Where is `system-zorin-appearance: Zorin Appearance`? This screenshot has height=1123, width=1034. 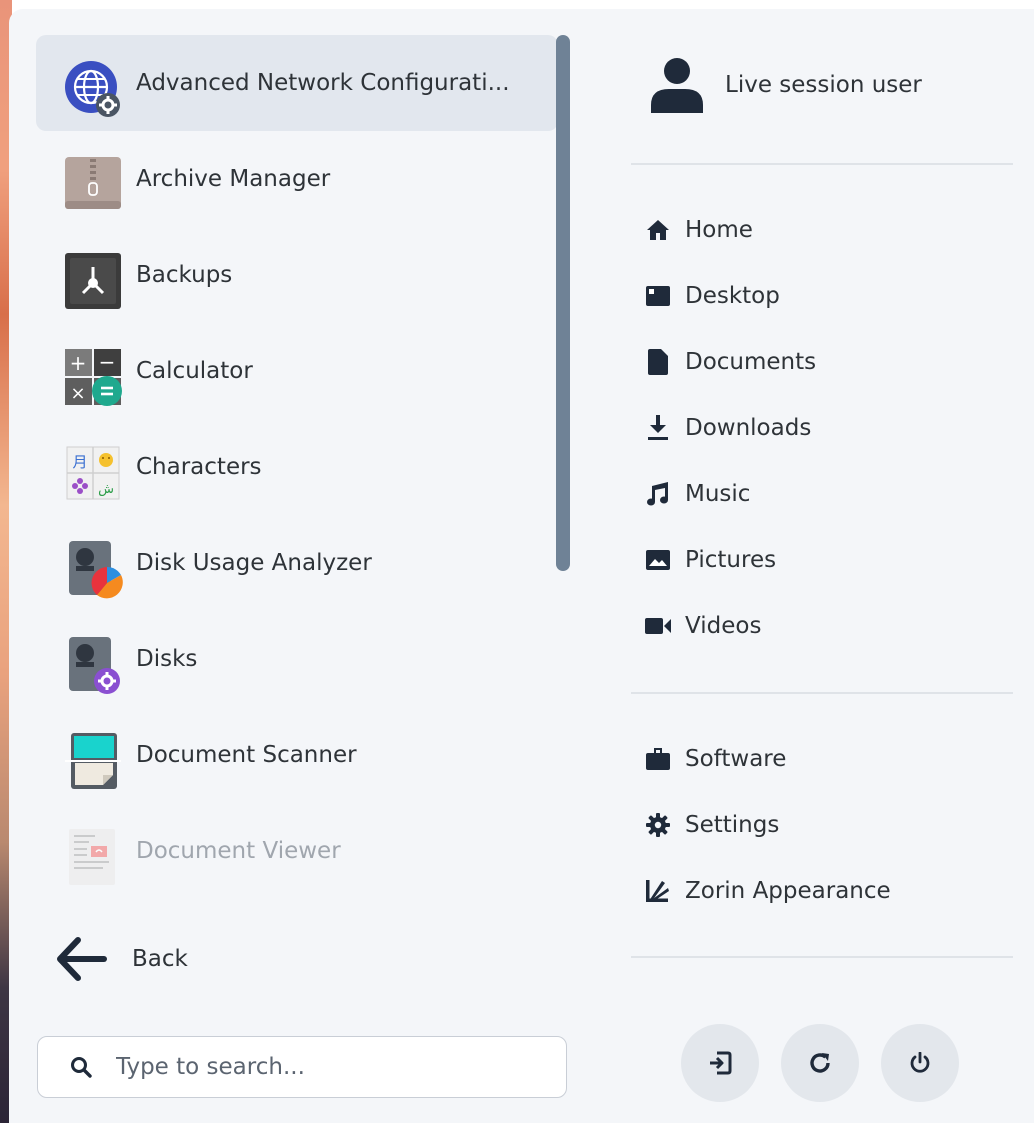
system-zorin-appearance: Zorin Appearance is located at coordinates (808, 891).